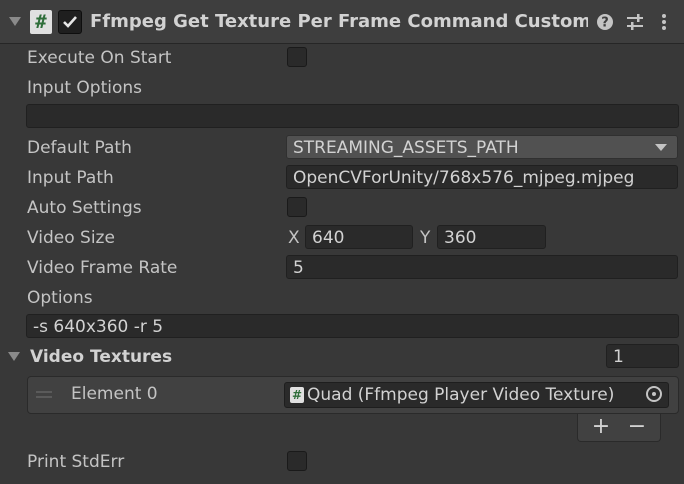 The height and width of the screenshot is (484, 684). Describe the element at coordinates (482, 267) in the screenshot. I see `video-frame-rate-field: 5` at that location.